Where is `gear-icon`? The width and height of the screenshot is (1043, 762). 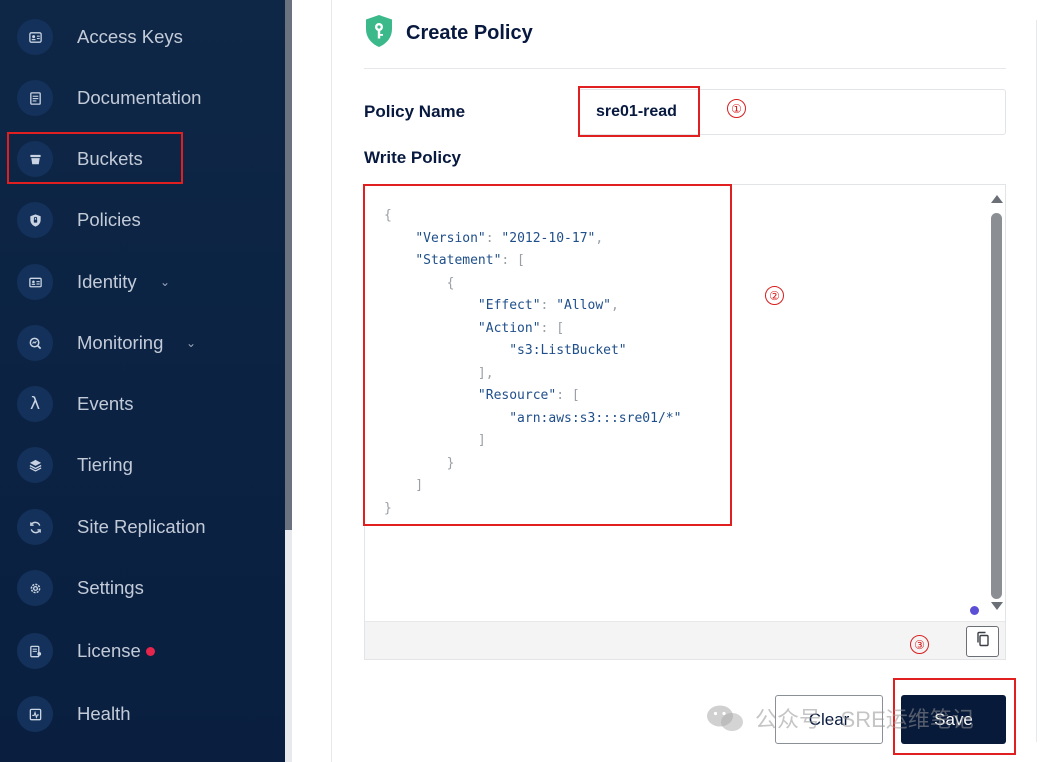
gear-icon is located at coordinates (35, 588).